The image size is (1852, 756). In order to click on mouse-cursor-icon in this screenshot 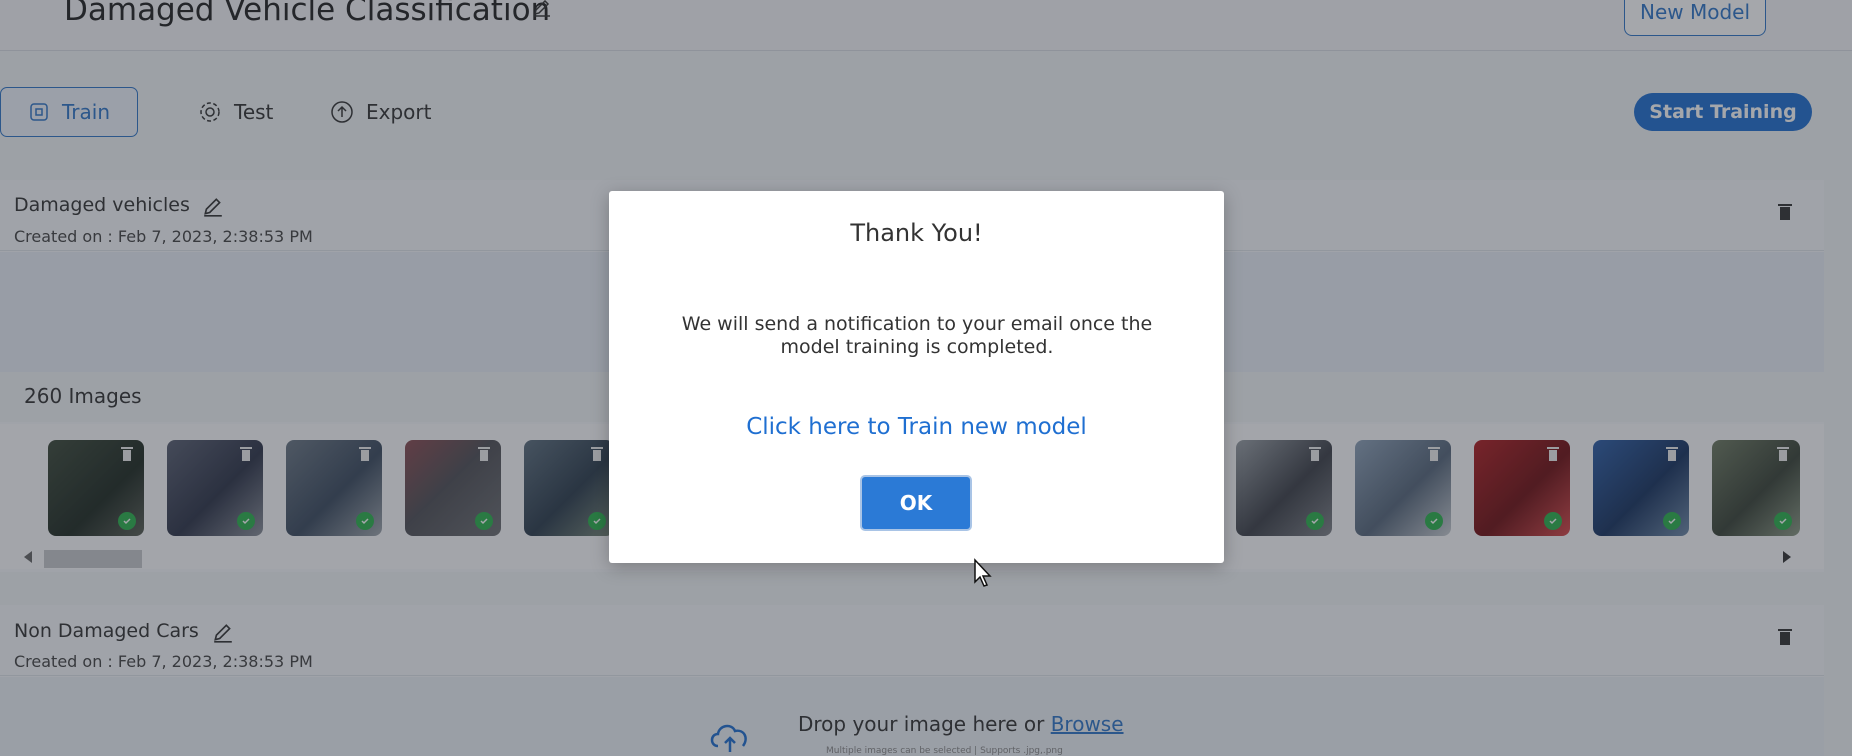, I will do `click(983, 572)`.